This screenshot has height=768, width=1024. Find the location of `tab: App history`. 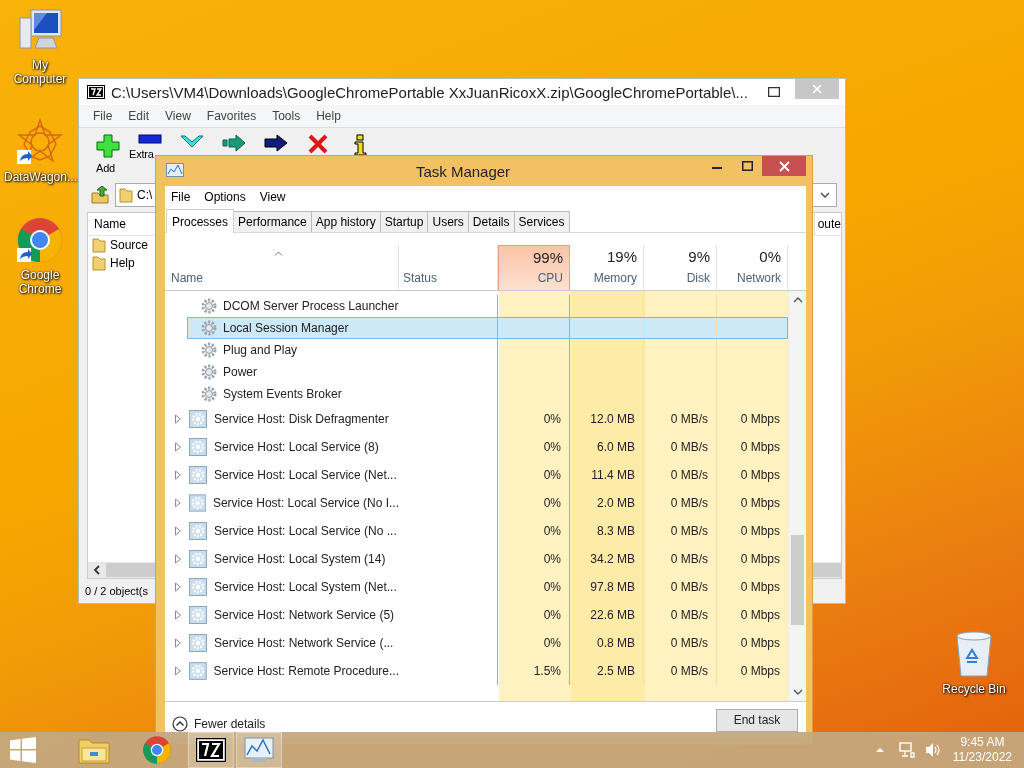

tab: App history is located at coordinates (345, 221).